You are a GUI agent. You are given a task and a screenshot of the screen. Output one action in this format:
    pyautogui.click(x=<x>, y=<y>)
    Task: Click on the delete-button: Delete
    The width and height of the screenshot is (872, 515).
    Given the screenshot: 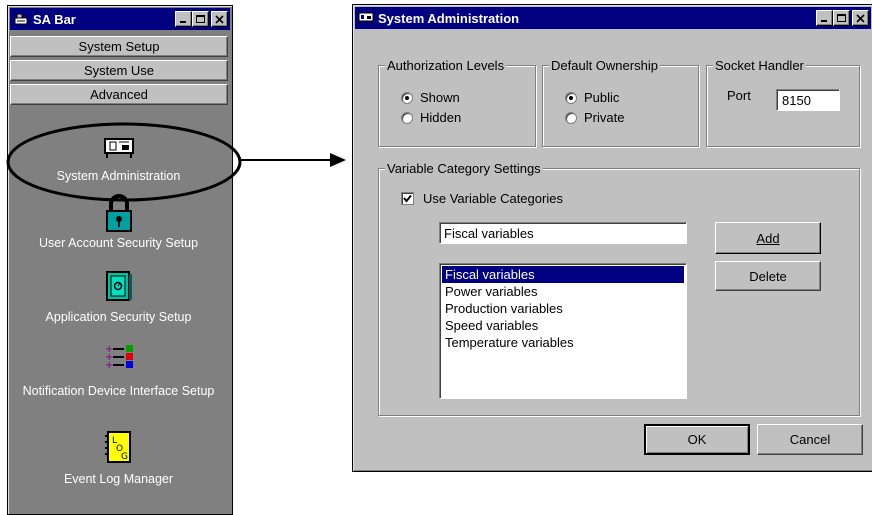 What is the action you would take?
    pyautogui.click(x=768, y=276)
    